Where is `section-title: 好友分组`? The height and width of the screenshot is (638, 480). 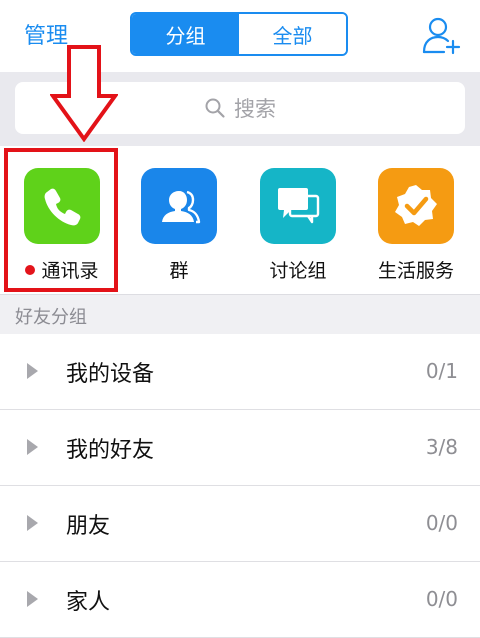 section-title: 好友分组 is located at coordinates (51, 317).